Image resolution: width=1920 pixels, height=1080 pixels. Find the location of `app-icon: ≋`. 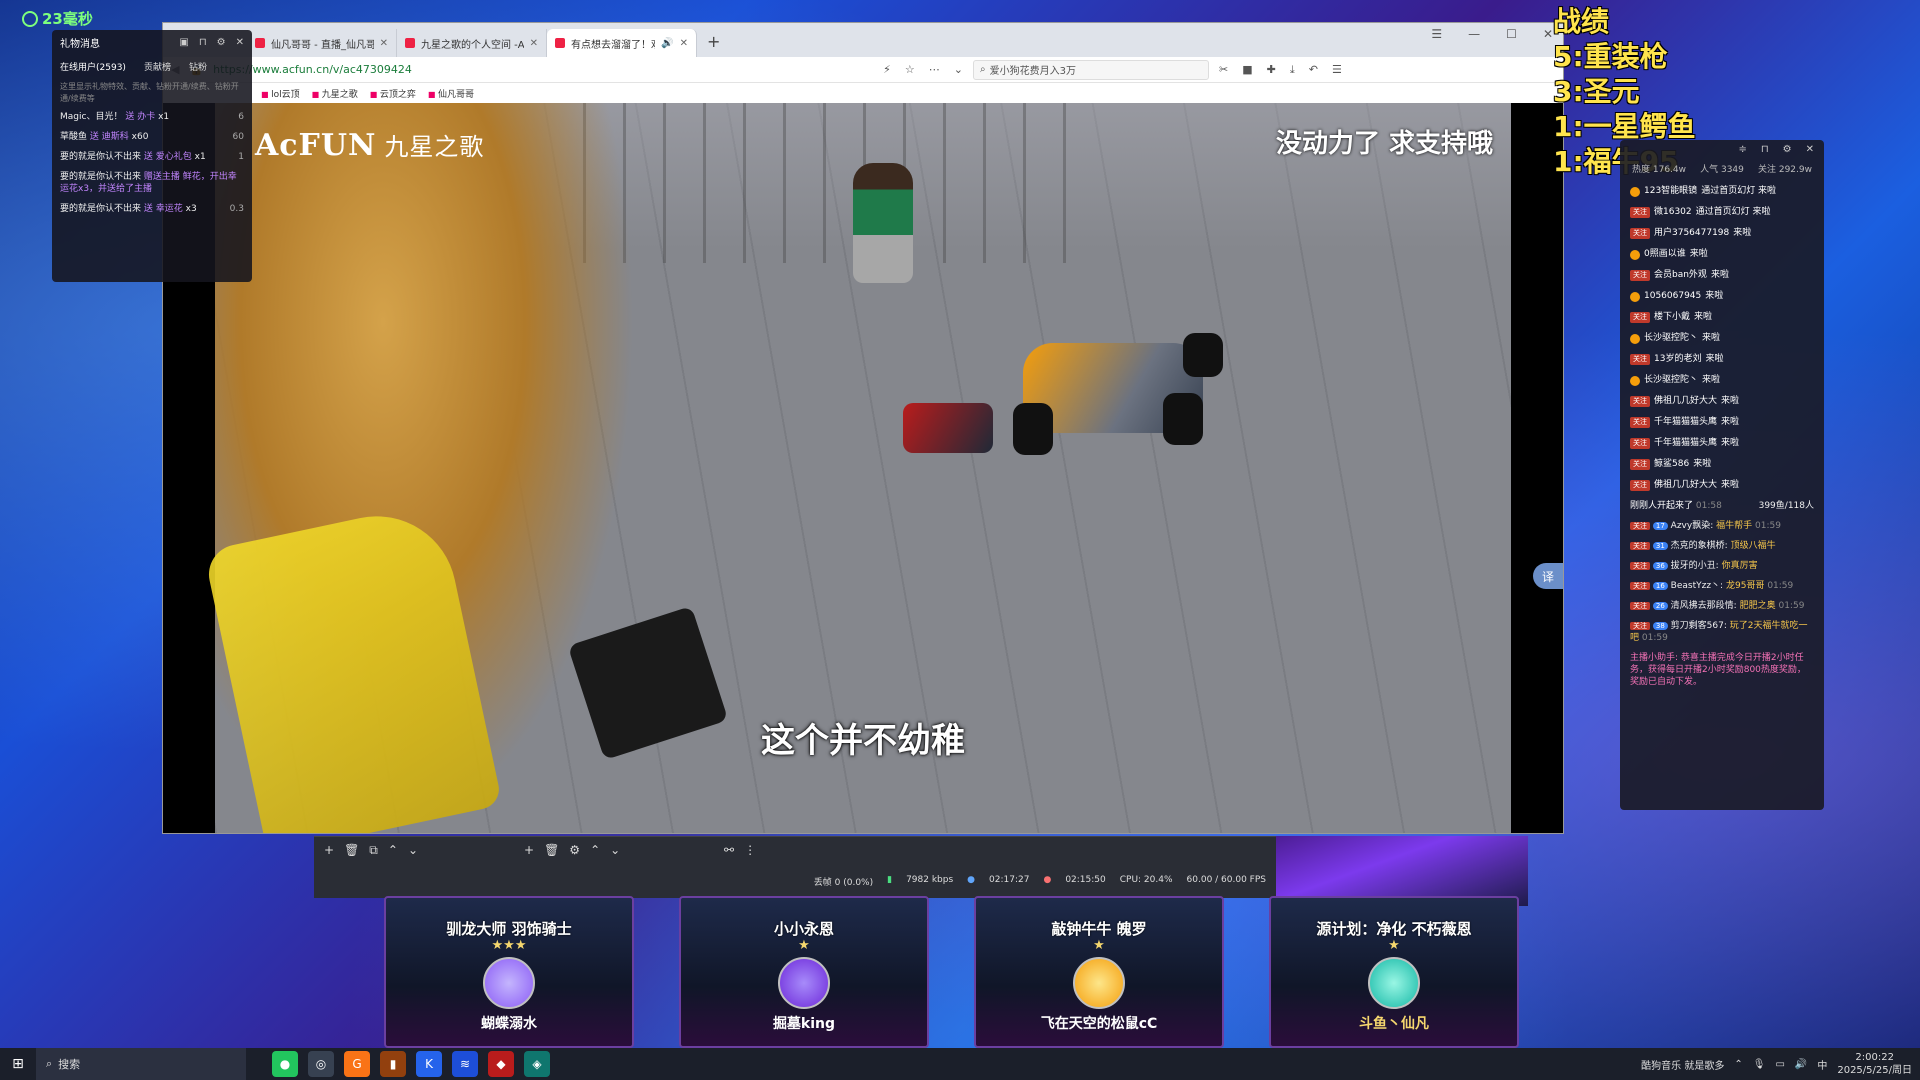

app-icon: ≋ is located at coordinates (465, 1064).